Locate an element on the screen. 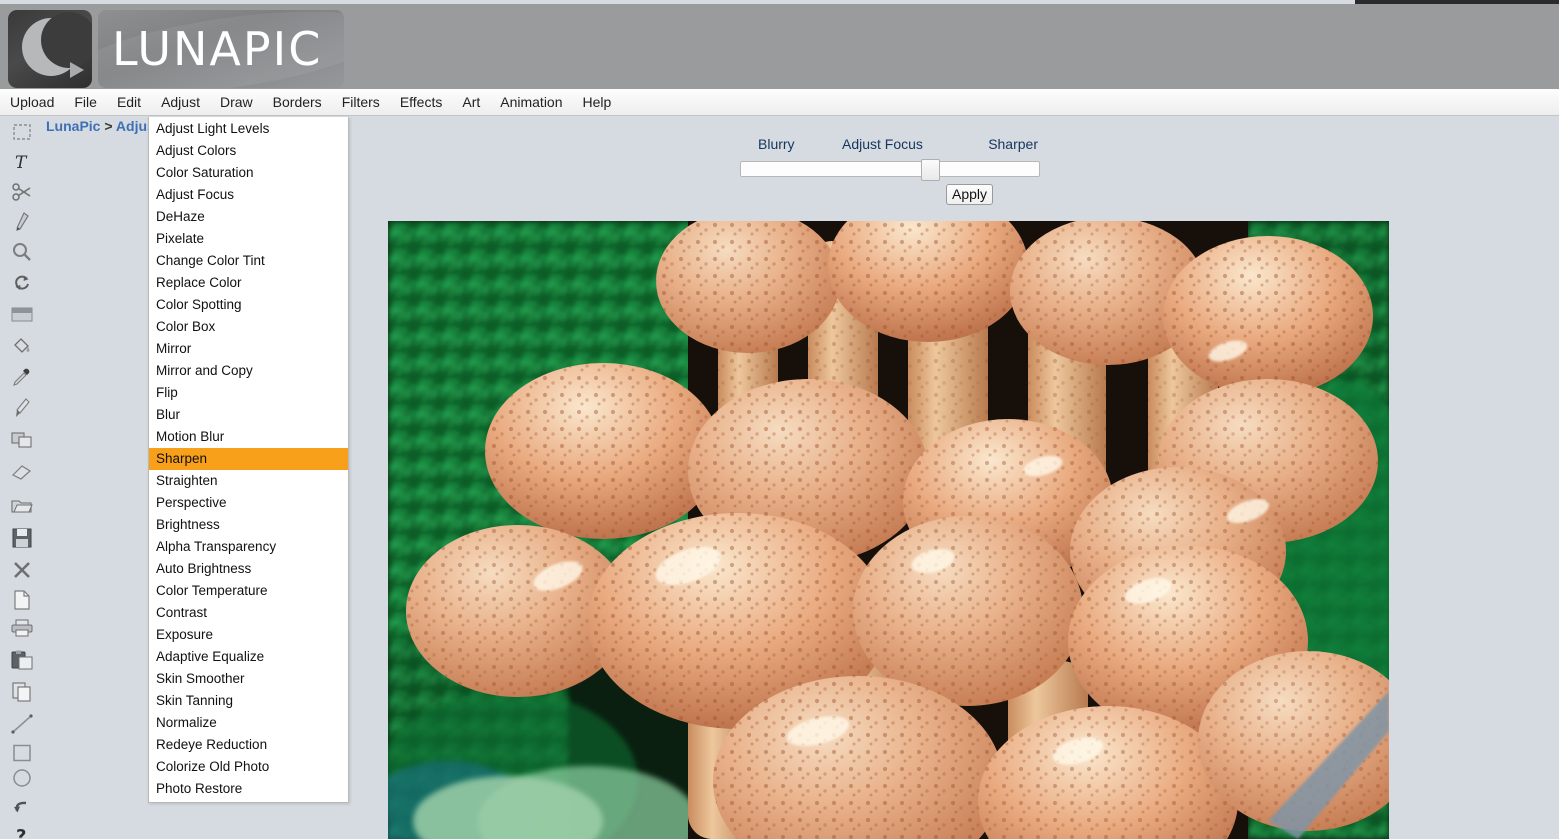 The width and height of the screenshot is (1559, 839). adjust-menu-item: Color Temperature is located at coordinates (248, 591).